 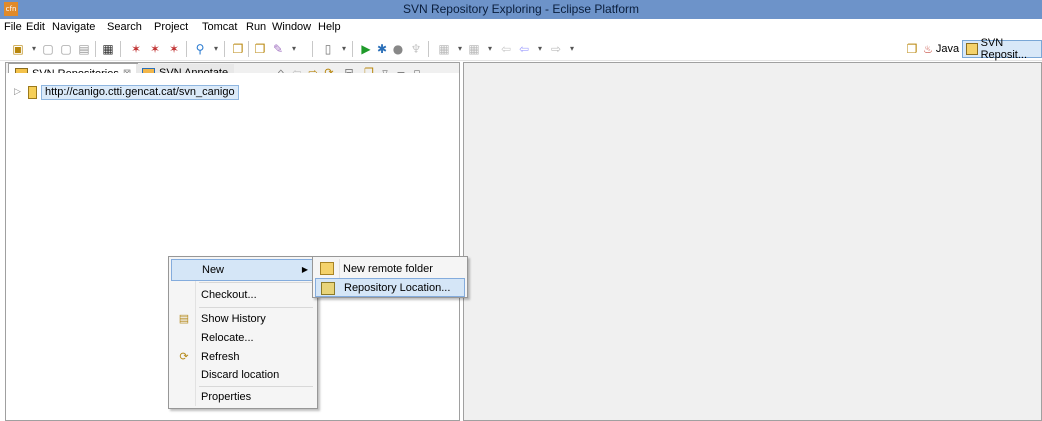 I want to click on disabled-icon: ♆, so click(x=416, y=49).